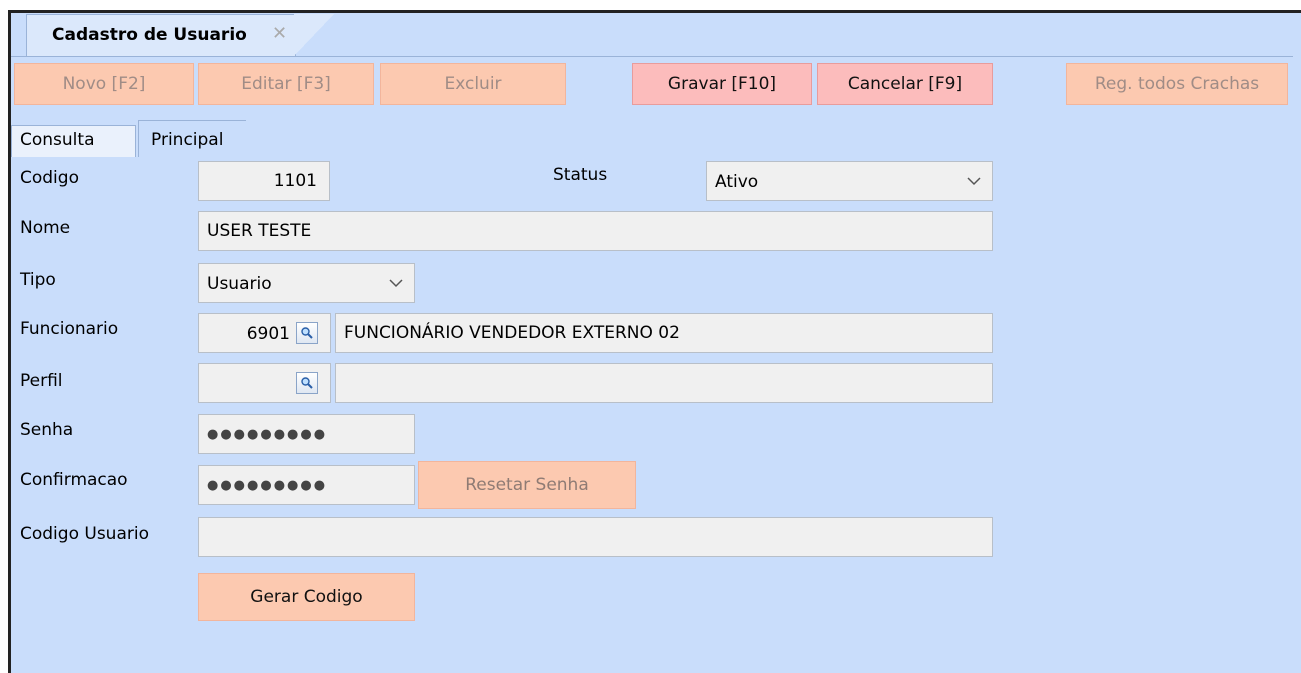 The width and height of the screenshot is (1301, 673). I want to click on gerar-codigo-button: Gerar Codigo, so click(306, 597).